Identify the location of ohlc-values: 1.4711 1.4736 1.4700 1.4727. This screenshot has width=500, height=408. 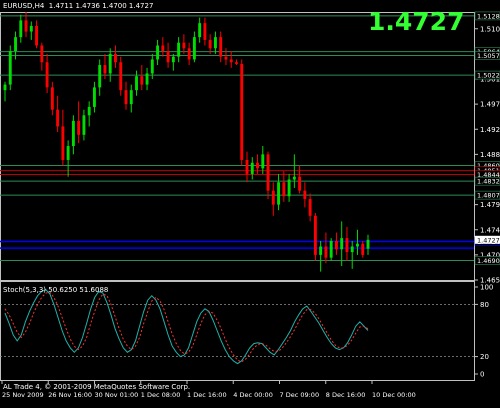
(101, 6).